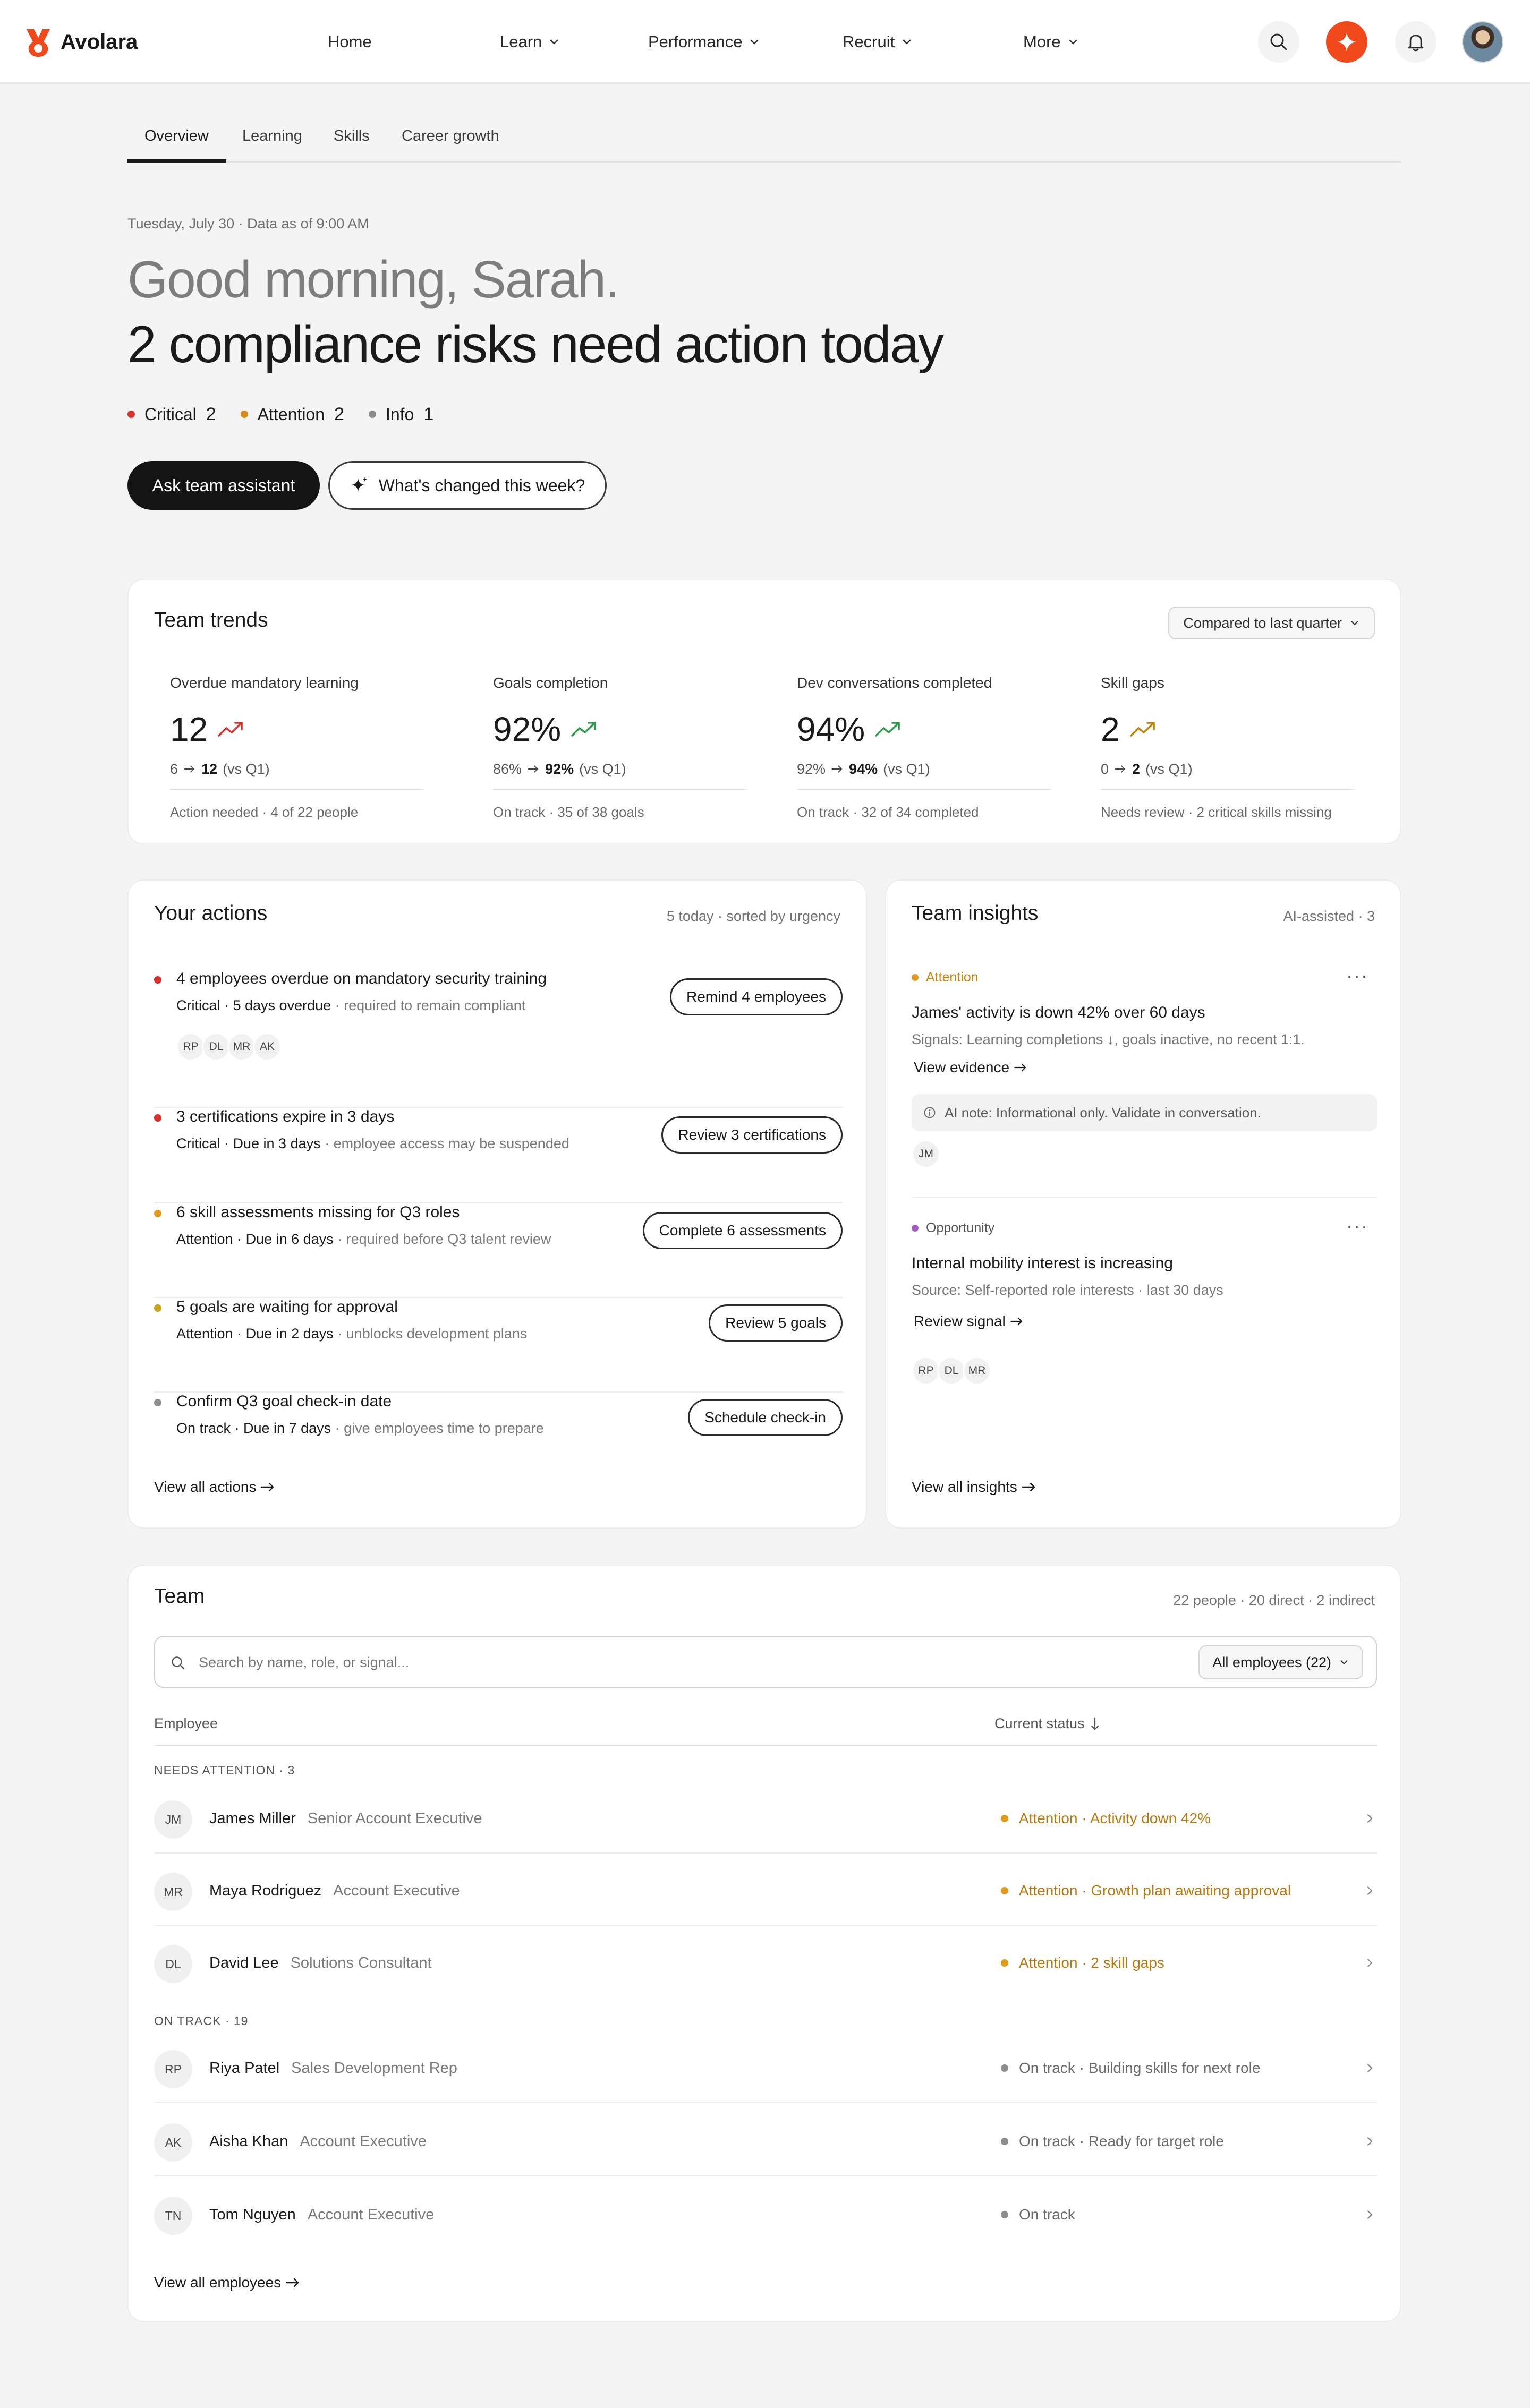 The width and height of the screenshot is (1530, 2408). I want to click on column-header-status: Current status, so click(1047, 1723).